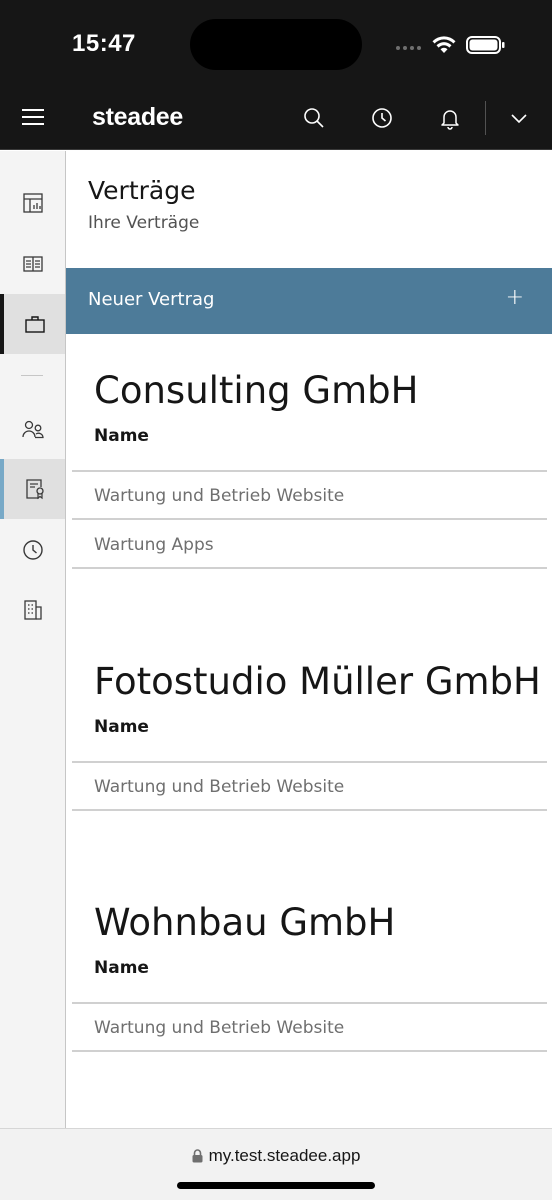  I want to click on url-text: my.test.steadee.app, so click(284, 1155).